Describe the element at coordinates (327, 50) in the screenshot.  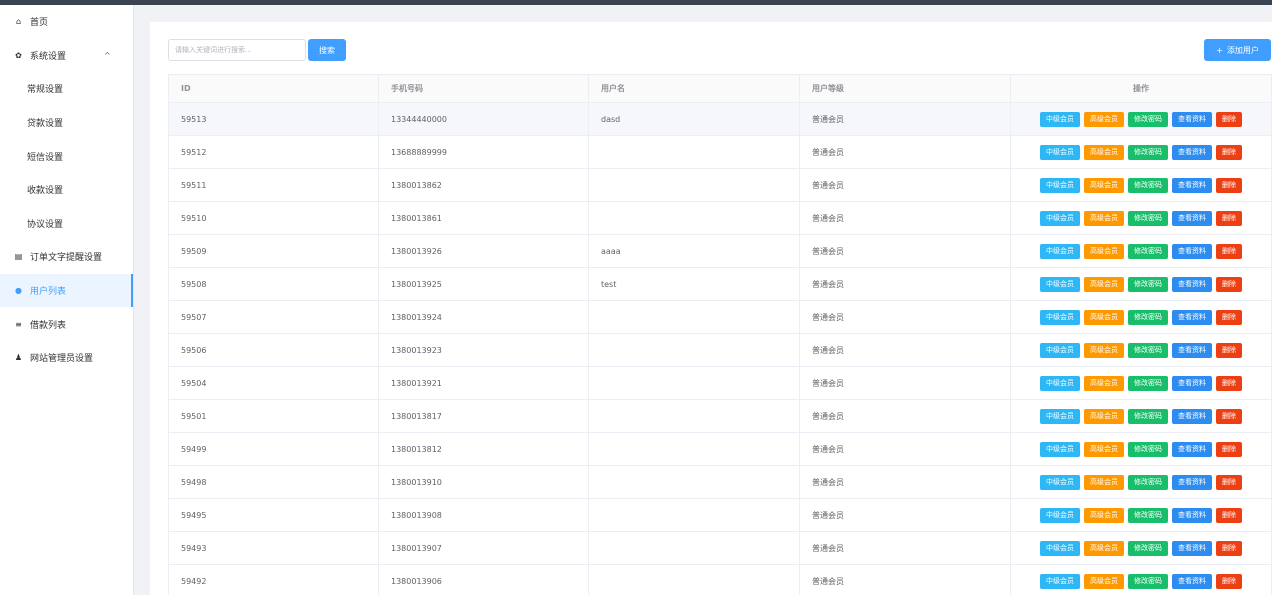
I see `search-button: 搜索` at that location.